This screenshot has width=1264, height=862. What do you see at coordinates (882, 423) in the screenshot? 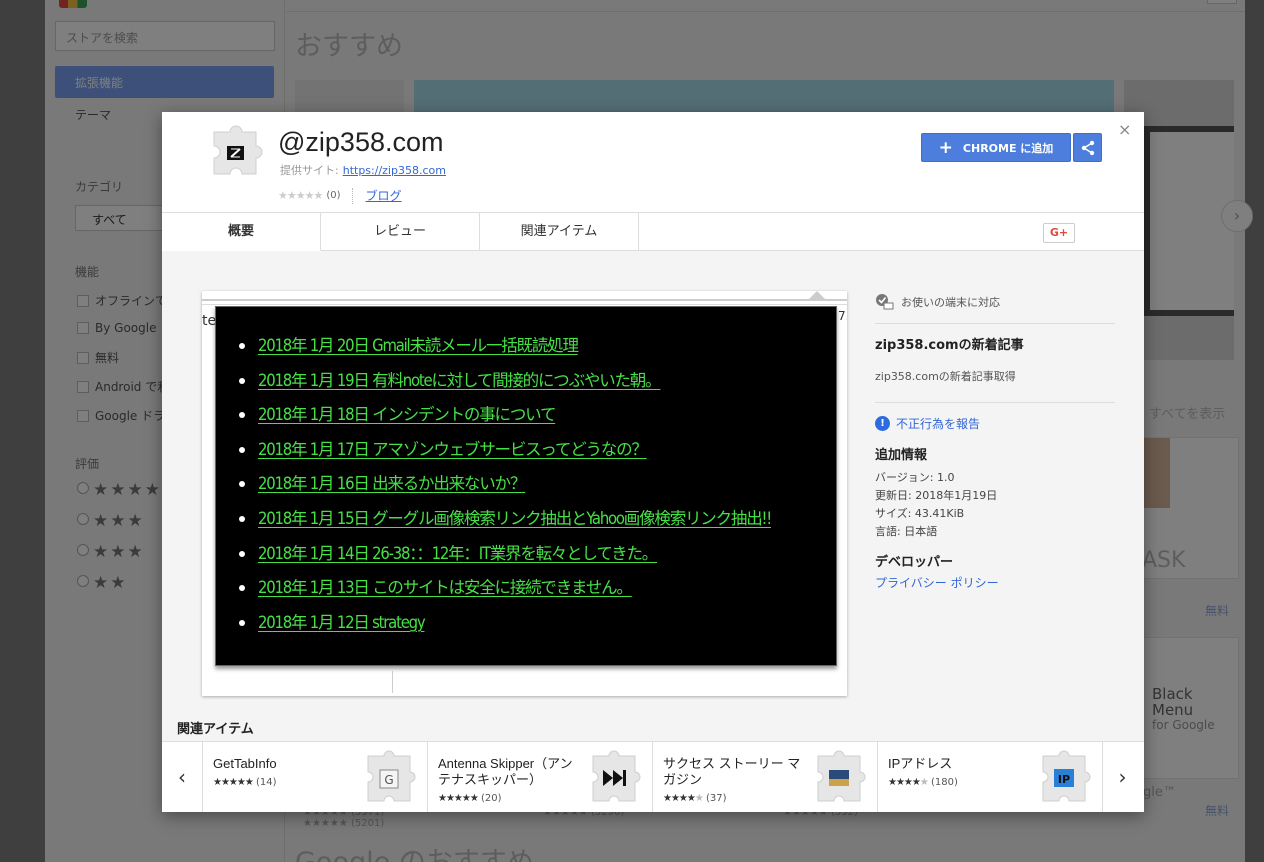
I see `alert-icon: !` at bounding box center [882, 423].